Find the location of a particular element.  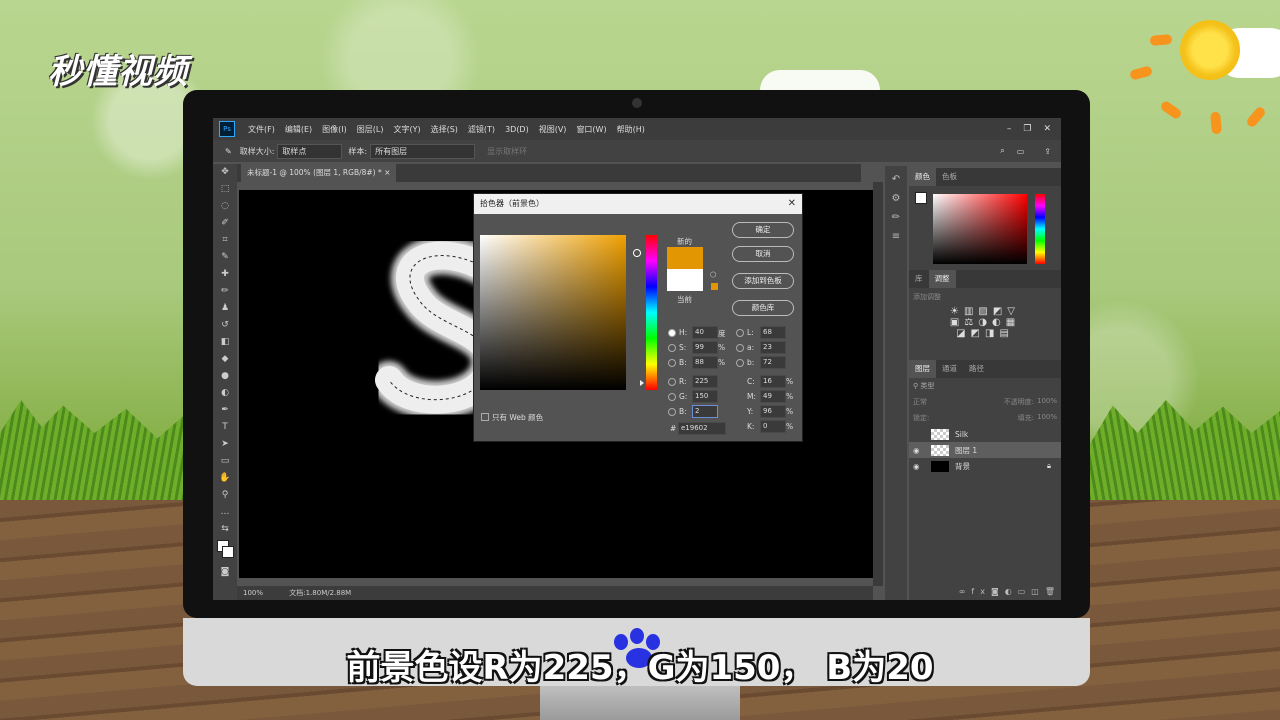

input-c: 16 is located at coordinates (773, 381).